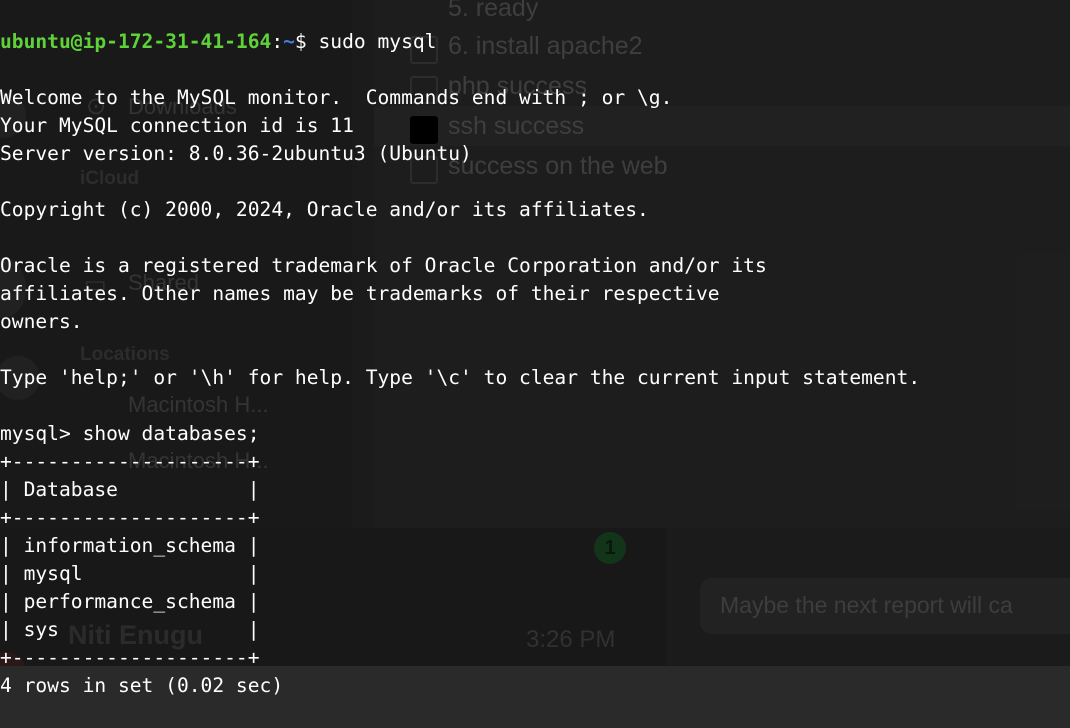  I want to click on terminal-output-line: | mysql |, so click(130, 573).